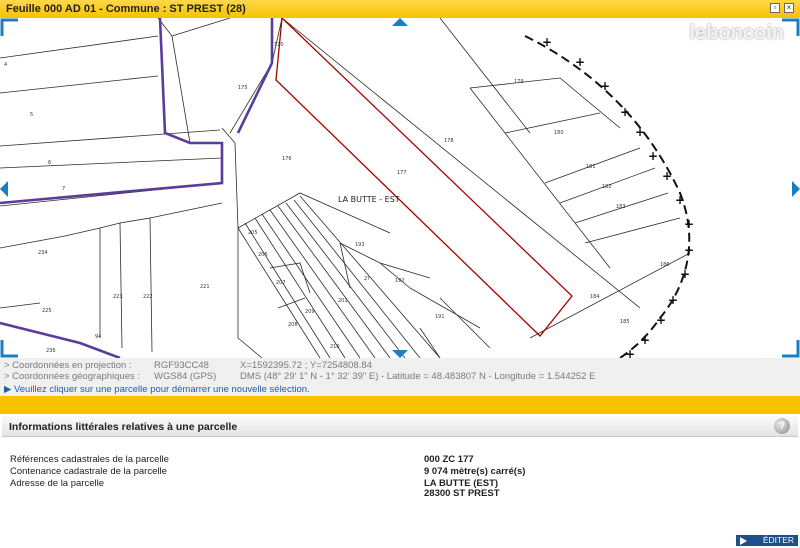 Image resolution: width=800 pixels, height=548 pixels. Describe the element at coordinates (57, 483) in the screenshot. I see `row-label-address: Adresse de la parcelle` at that location.